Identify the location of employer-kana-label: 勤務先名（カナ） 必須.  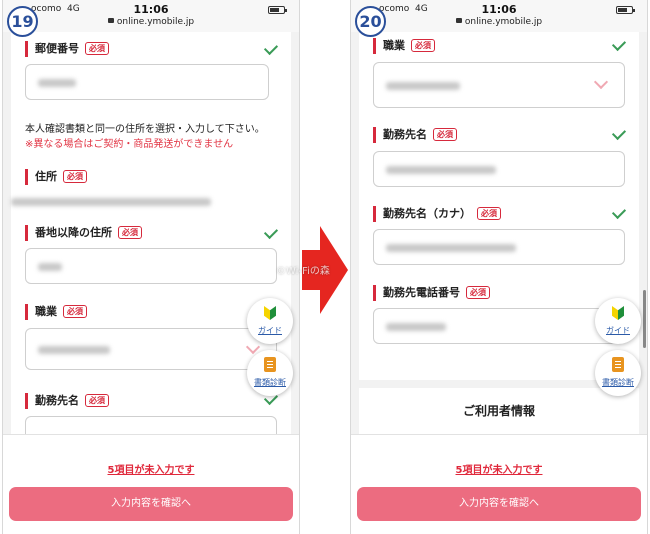
(437, 214).